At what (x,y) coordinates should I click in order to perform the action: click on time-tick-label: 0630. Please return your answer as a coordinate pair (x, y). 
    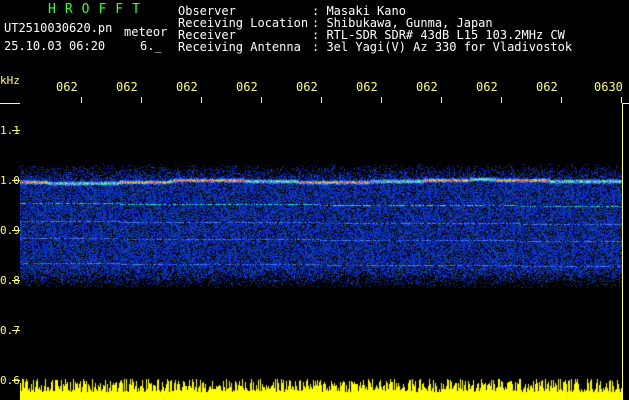
    Looking at the image, I should click on (608, 87).